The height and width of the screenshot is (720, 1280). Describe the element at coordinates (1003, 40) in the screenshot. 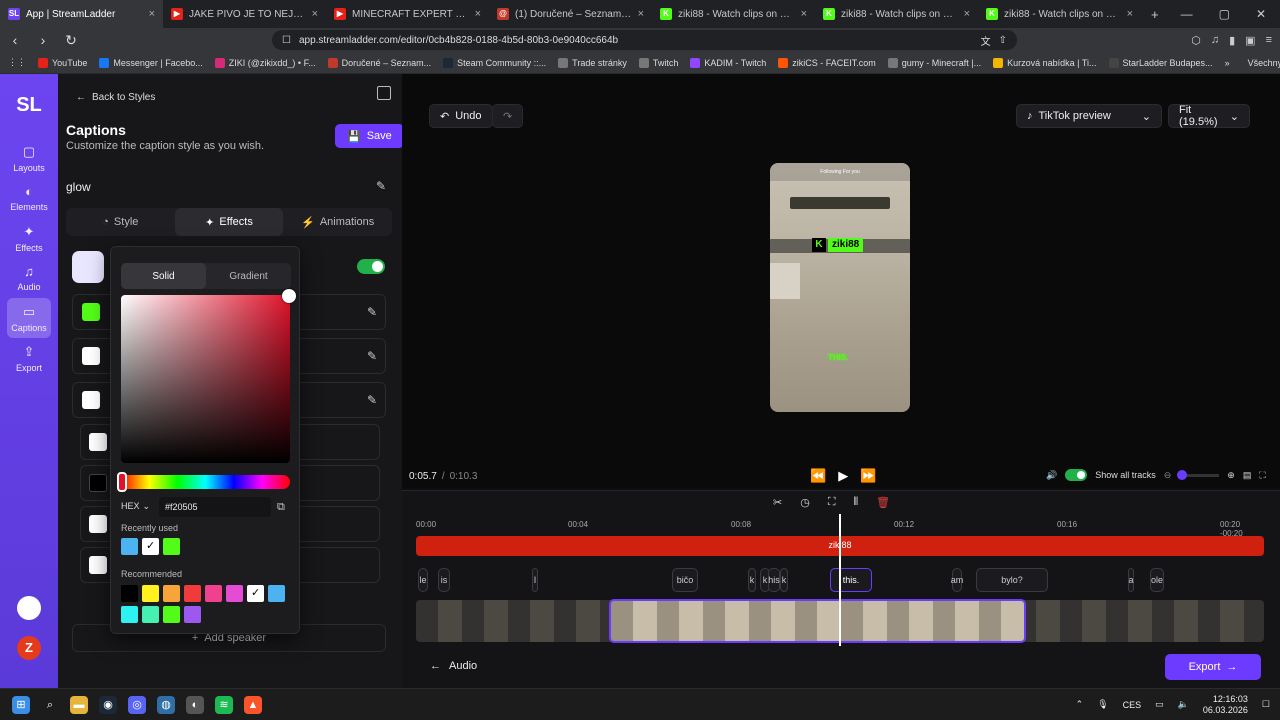

I see `share-icon: ⇧` at that location.